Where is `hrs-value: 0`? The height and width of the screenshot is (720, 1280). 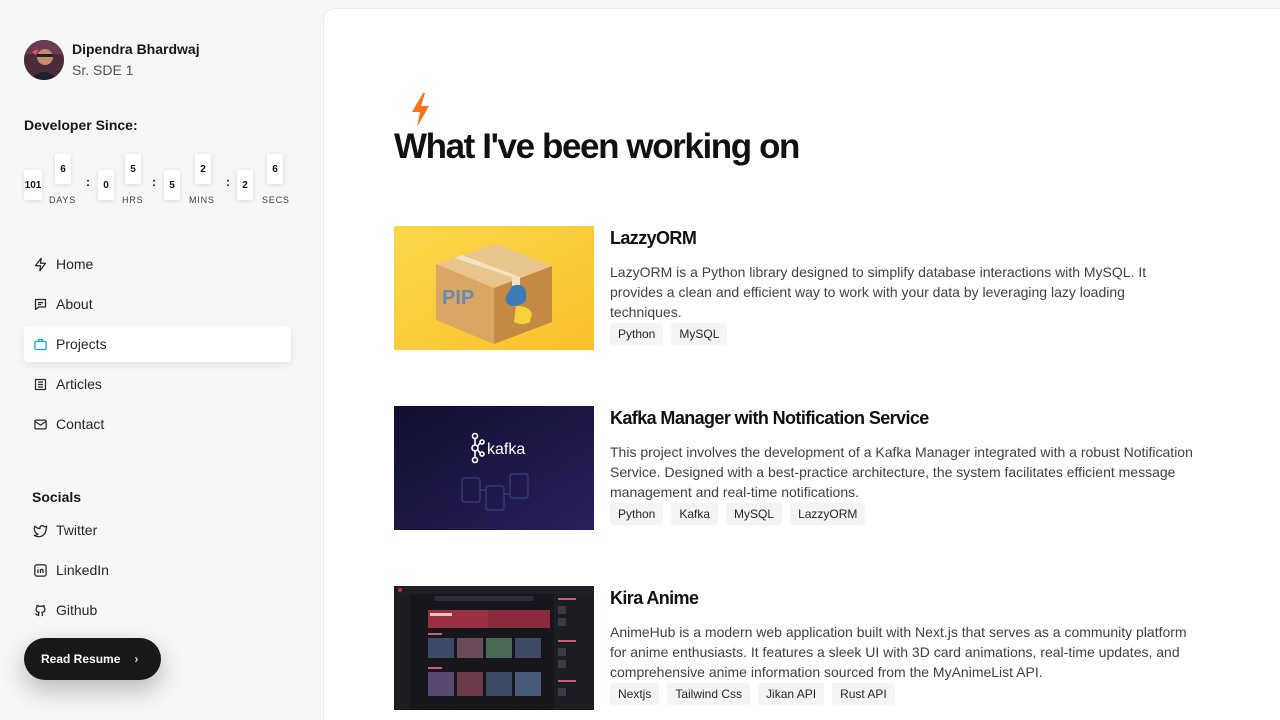 hrs-value: 0 is located at coordinates (106, 185).